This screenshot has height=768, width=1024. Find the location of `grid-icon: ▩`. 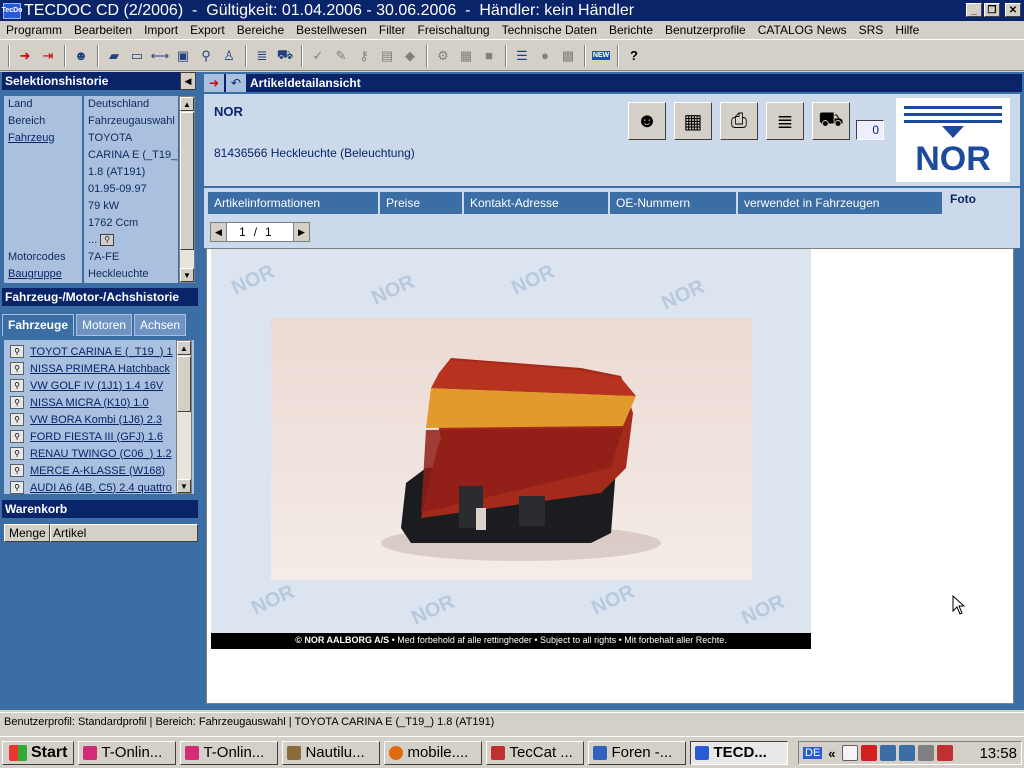

grid-icon: ▩ is located at coordinates (568, 56).